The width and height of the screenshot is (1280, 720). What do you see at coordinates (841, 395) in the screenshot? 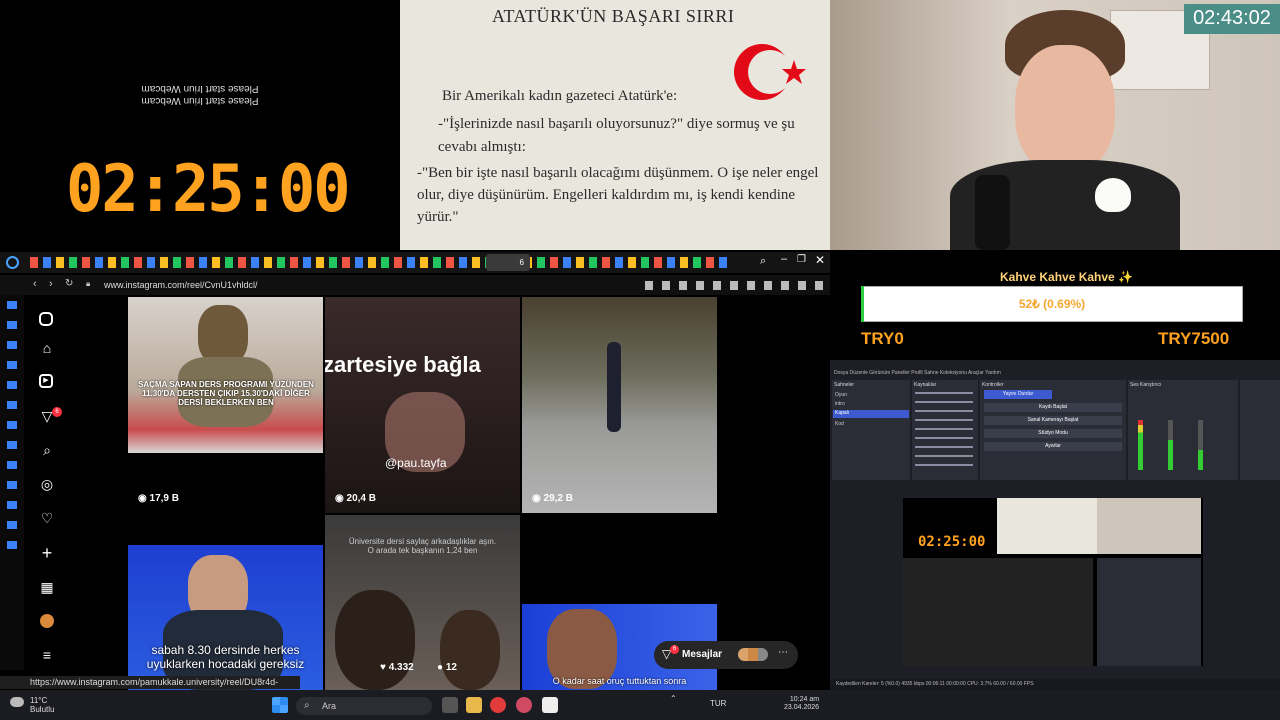
I see `obs-scene-item: Oyun` at bounding box center [841, 395].